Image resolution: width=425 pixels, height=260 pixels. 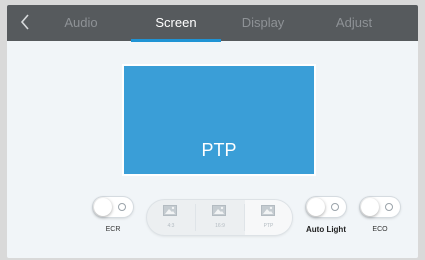 I want to click on tab-adjust: Adjust, so click(x=354, y=23).